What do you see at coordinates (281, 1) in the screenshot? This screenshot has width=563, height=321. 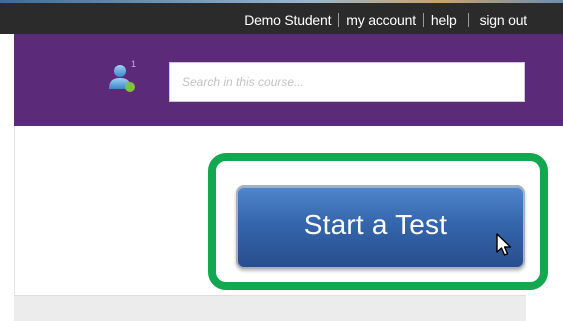 I see `window-strip` at bounding box center [281, 1].